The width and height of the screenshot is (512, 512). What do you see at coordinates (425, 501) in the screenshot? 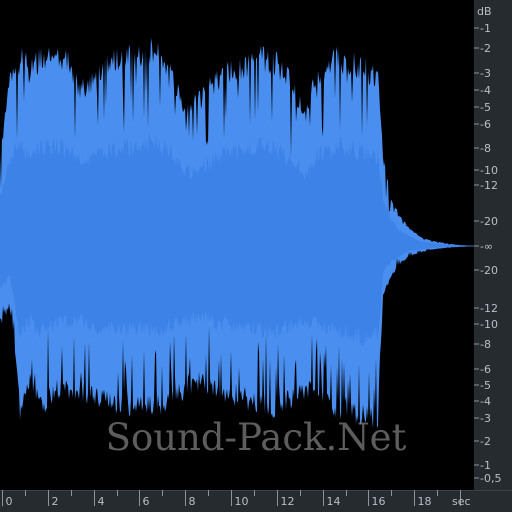
I see `time-tick-label: 18` at bounding box center [425, 501].